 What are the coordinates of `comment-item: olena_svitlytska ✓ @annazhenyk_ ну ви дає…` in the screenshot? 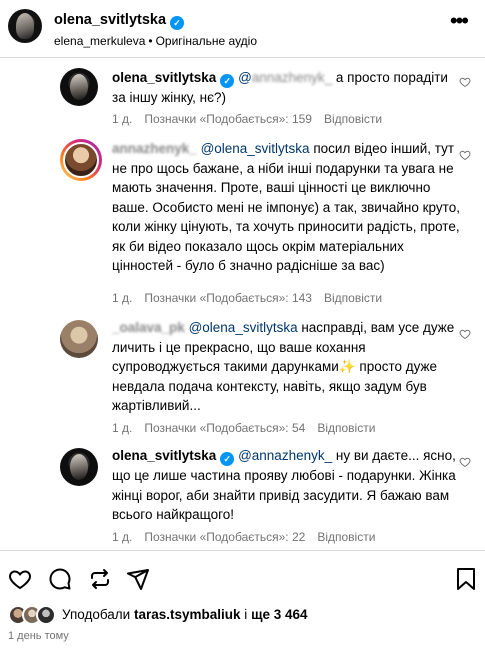 It's located at (267, 496).